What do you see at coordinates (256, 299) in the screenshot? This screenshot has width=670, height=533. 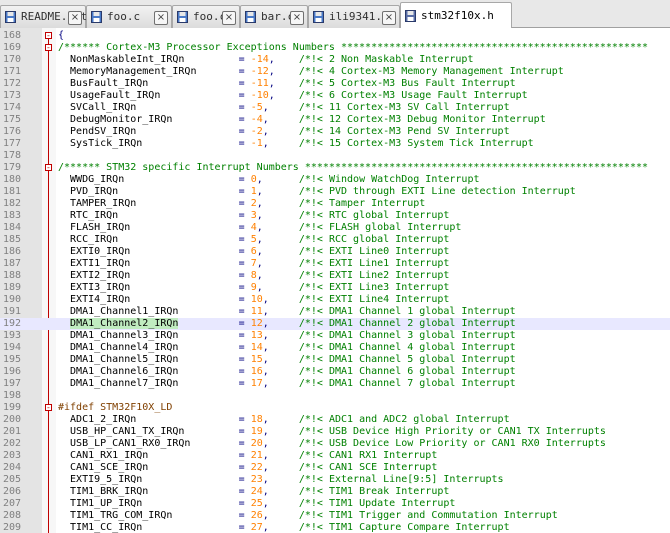 I see `code-token: 10` at bounding box center [256, 299].